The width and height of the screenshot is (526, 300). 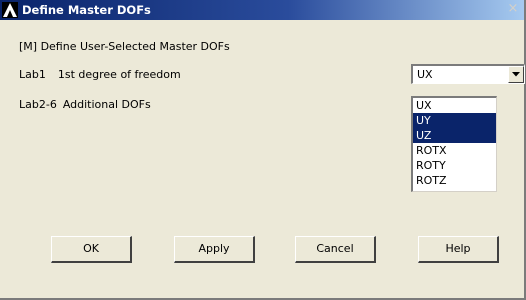 What do you see at coordinates (454, 105) in the screenshot?
I see `list-item-ux: UX` at bounding box center [454, 105].